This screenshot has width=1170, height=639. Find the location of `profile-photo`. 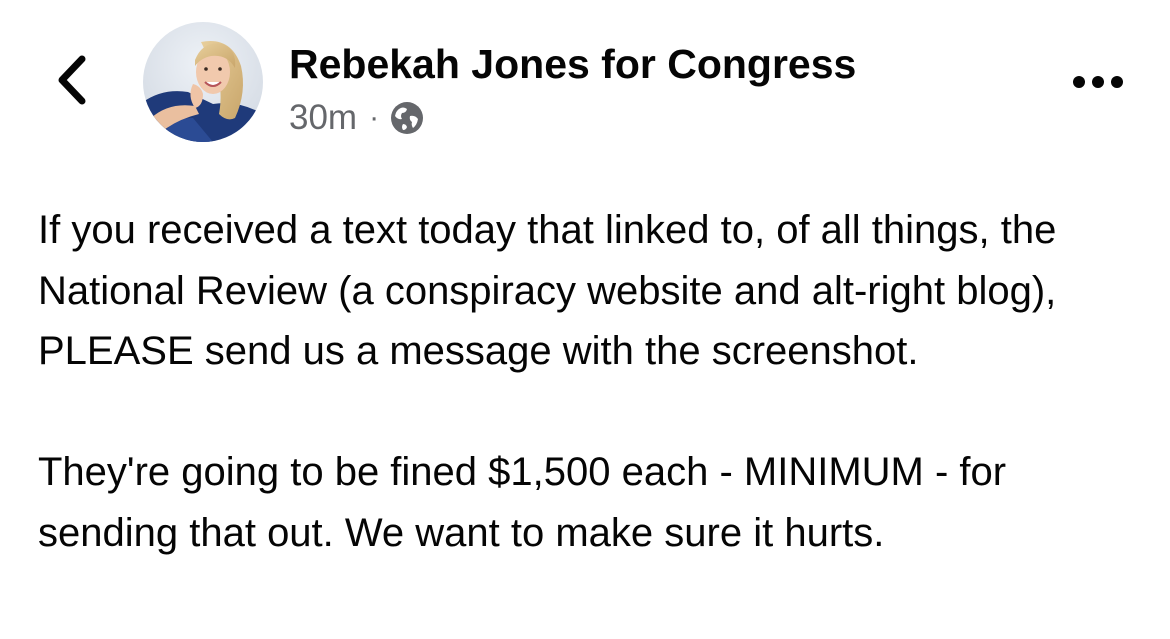

profile-photo is located at coordinates (203, 82).